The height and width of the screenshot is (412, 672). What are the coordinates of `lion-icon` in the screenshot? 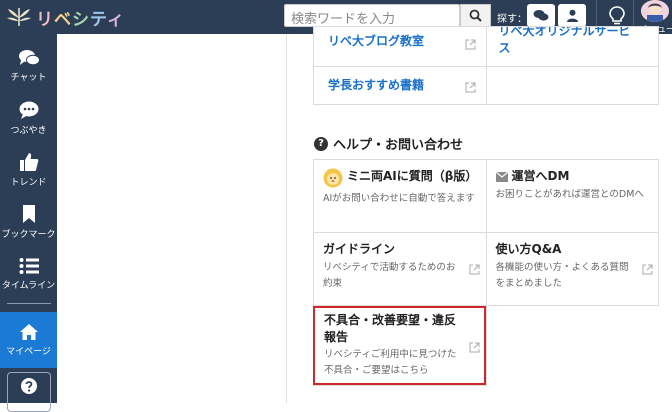 It's located at (333, 178).